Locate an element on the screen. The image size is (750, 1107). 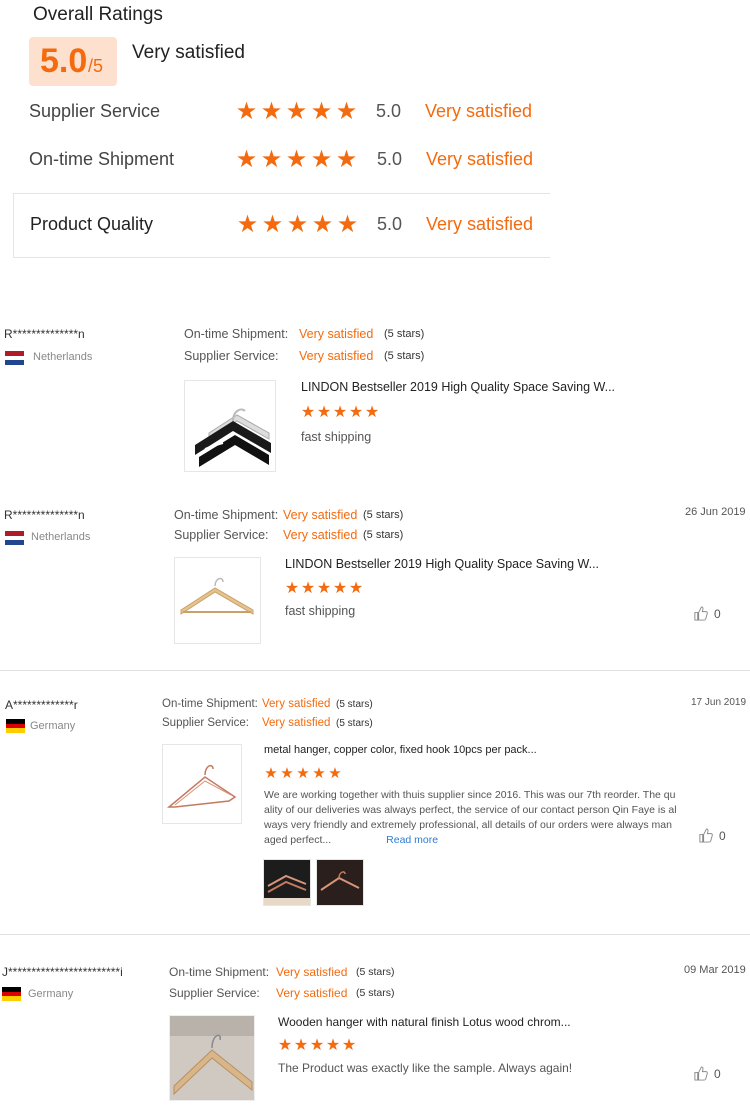
reviewer-country: Germany is located at coordinates (53, 726).